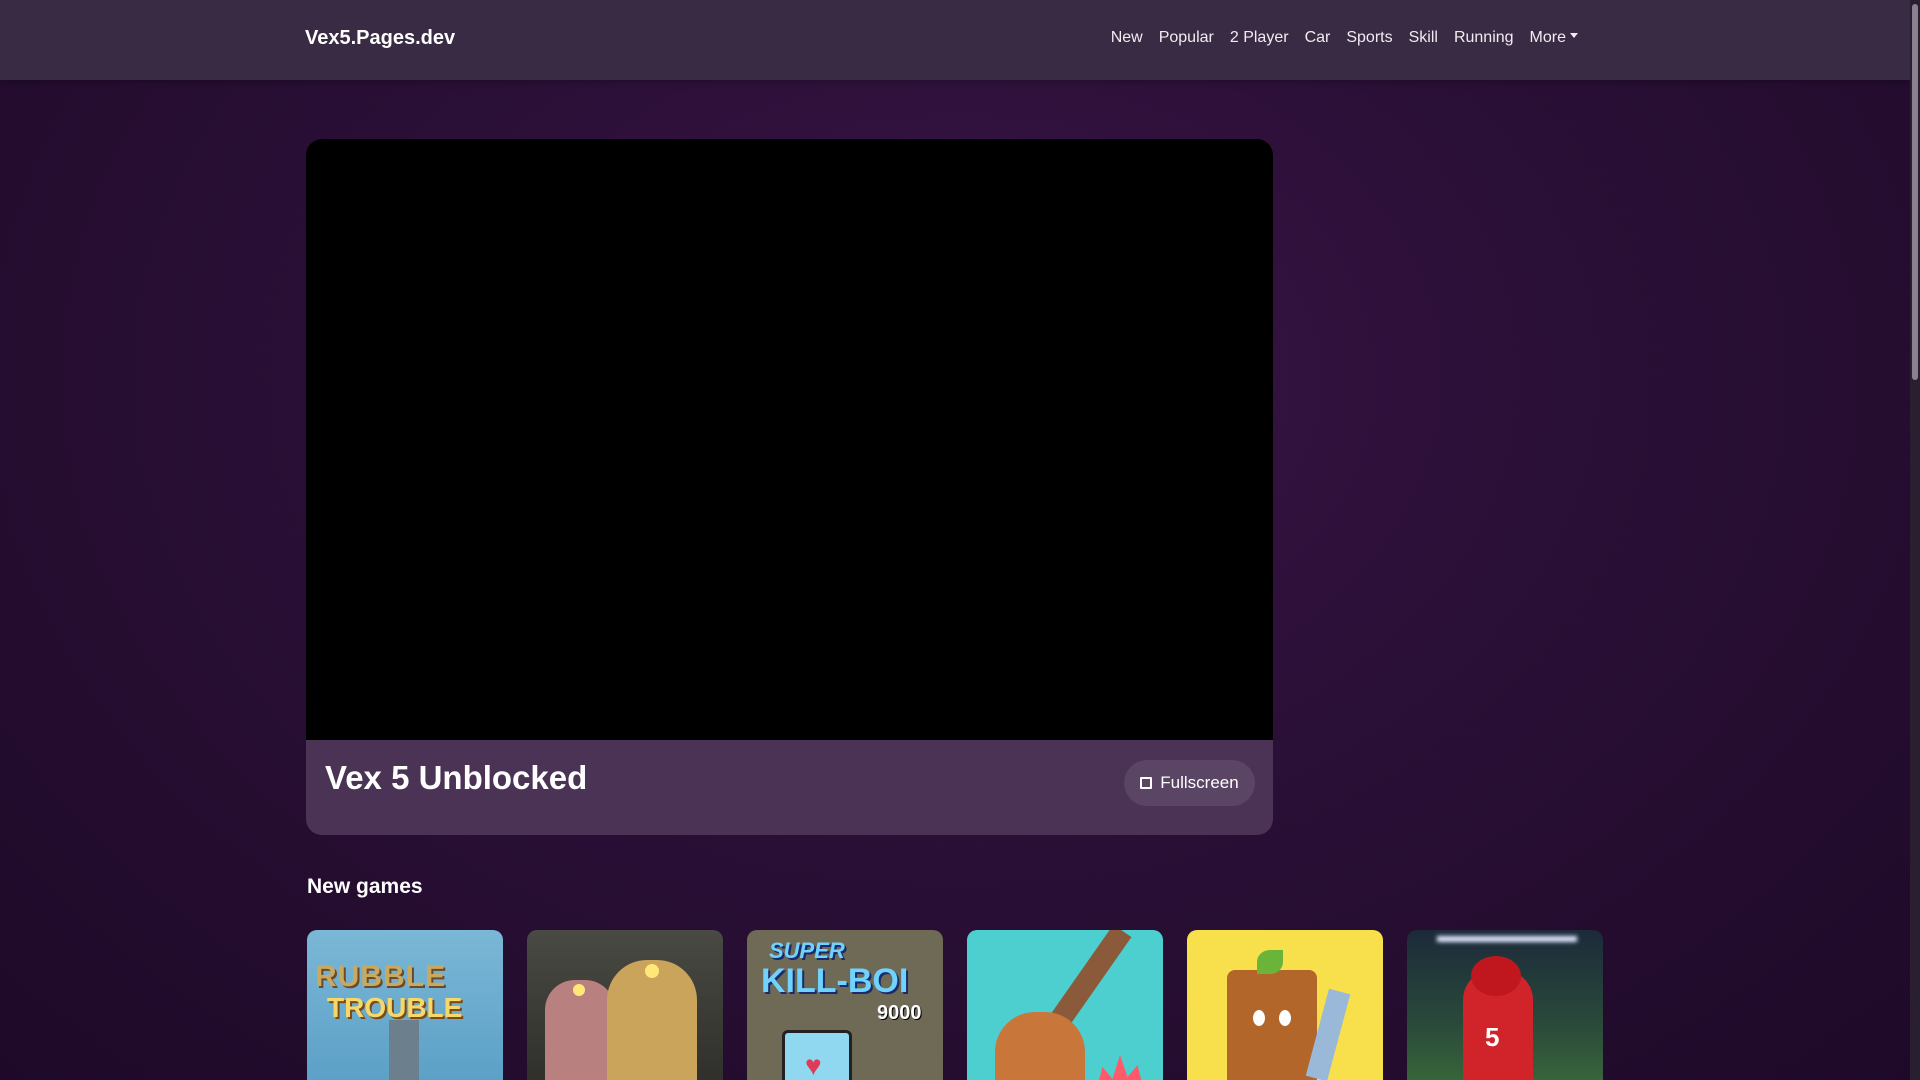 Image resolution: width=1920 pixels, height=1080 pixels. Describe the element at coordinates (380, 976) in the screenshot. I see `thumb-1-title-line1: RUBBLE` at that location.